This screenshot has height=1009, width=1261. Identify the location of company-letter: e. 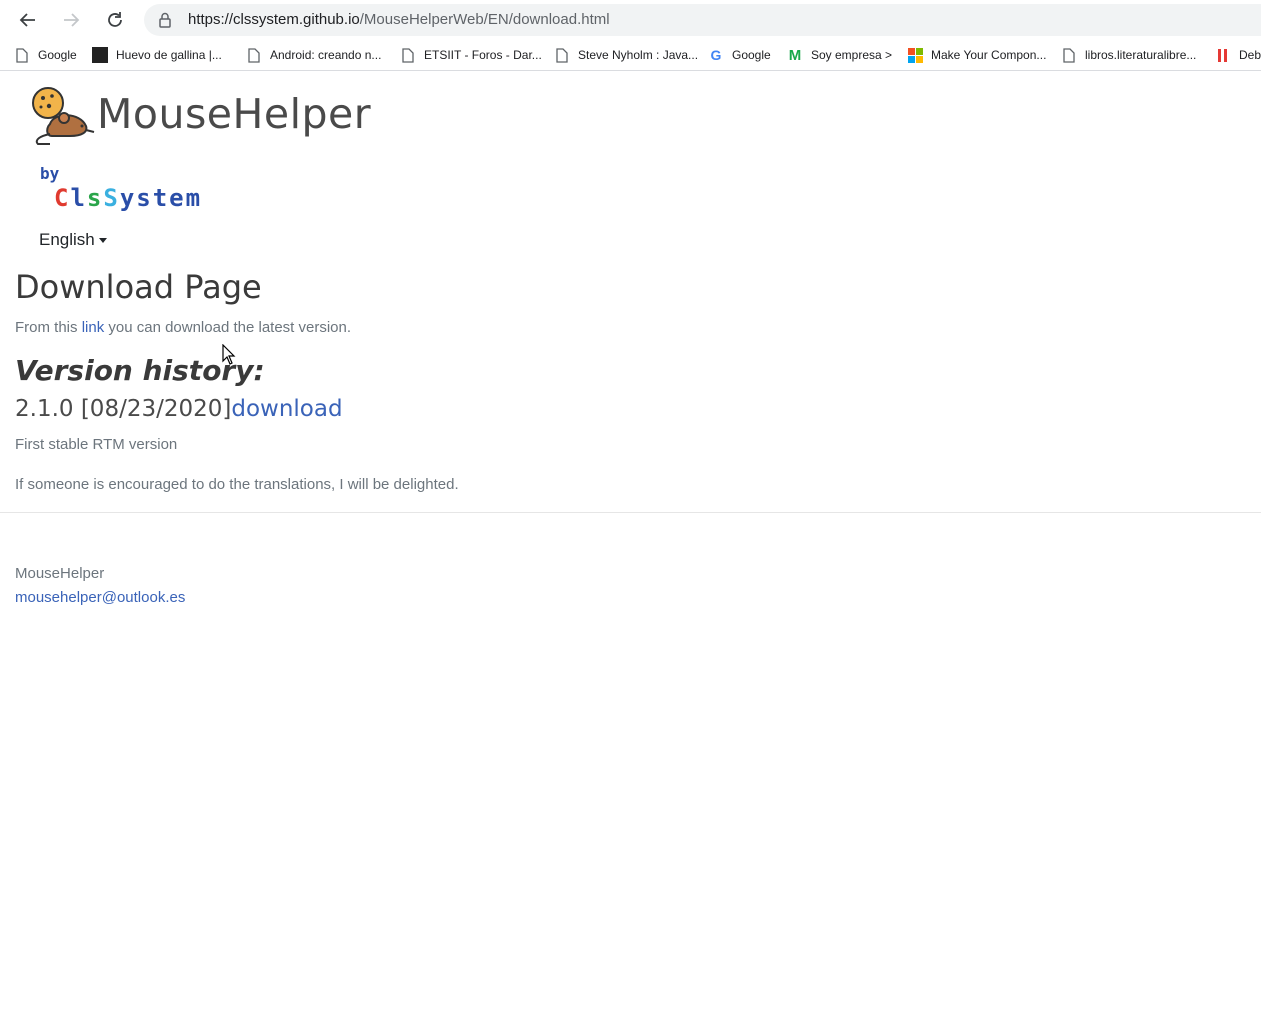
(177, 198).